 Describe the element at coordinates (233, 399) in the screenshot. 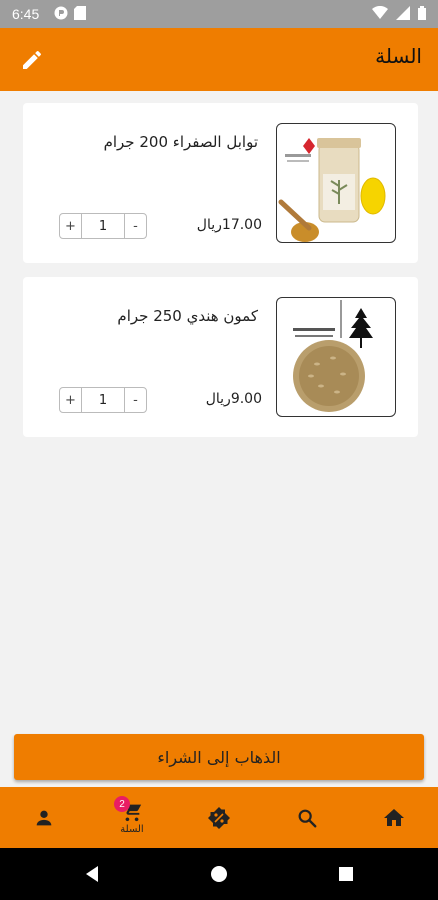

I see `product-price: 9.00ريال` at that location.